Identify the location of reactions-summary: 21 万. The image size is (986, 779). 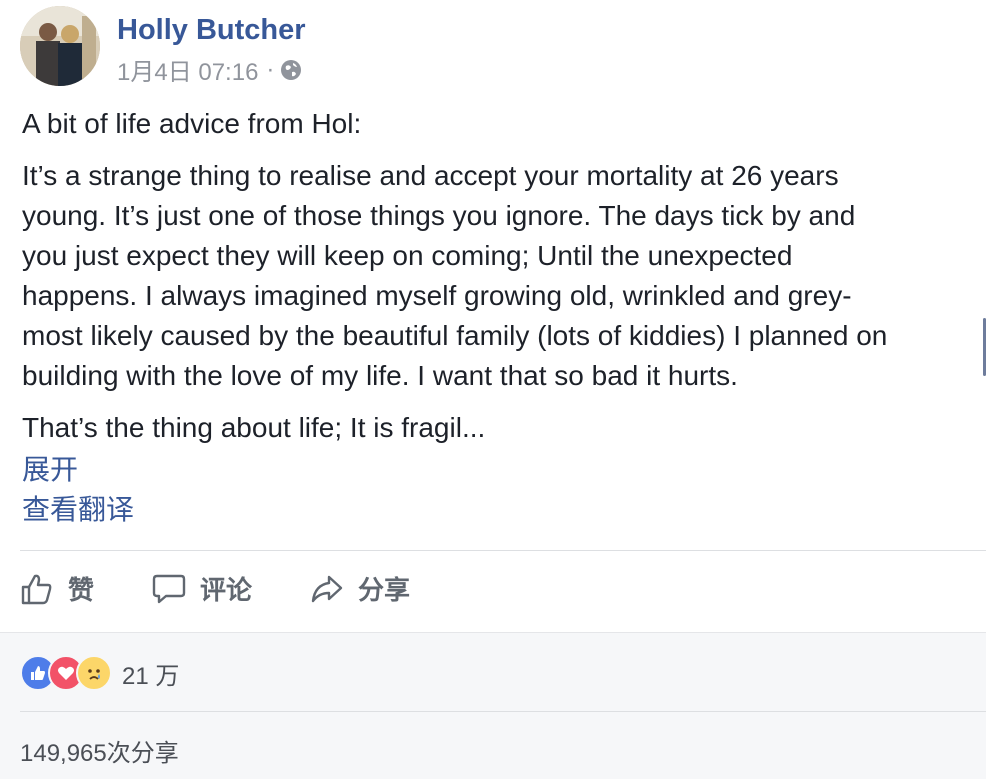
(99, 673).